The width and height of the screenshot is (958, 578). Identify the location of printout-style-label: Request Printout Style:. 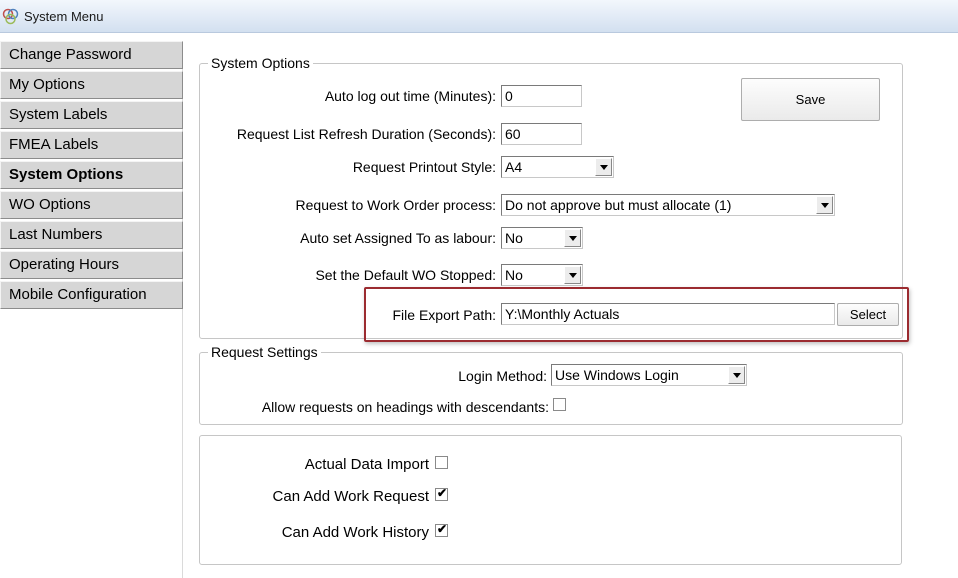
(424, 167).